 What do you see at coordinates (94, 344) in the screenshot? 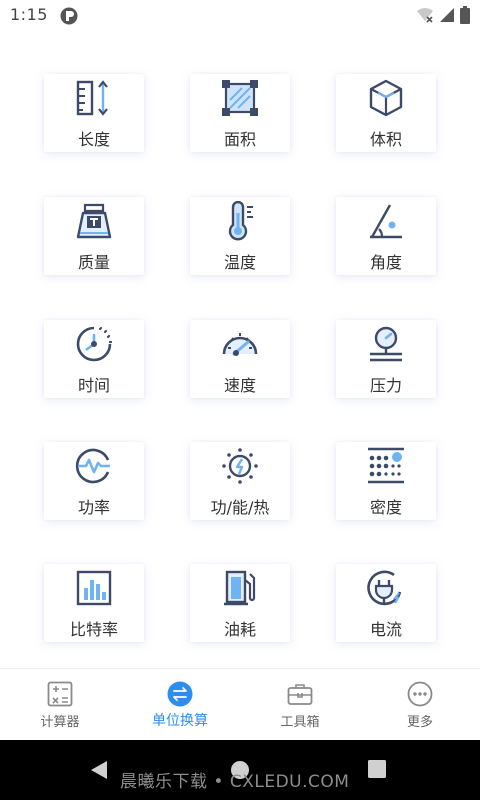
I see `clock-icon` at bounding box center [94, 344].